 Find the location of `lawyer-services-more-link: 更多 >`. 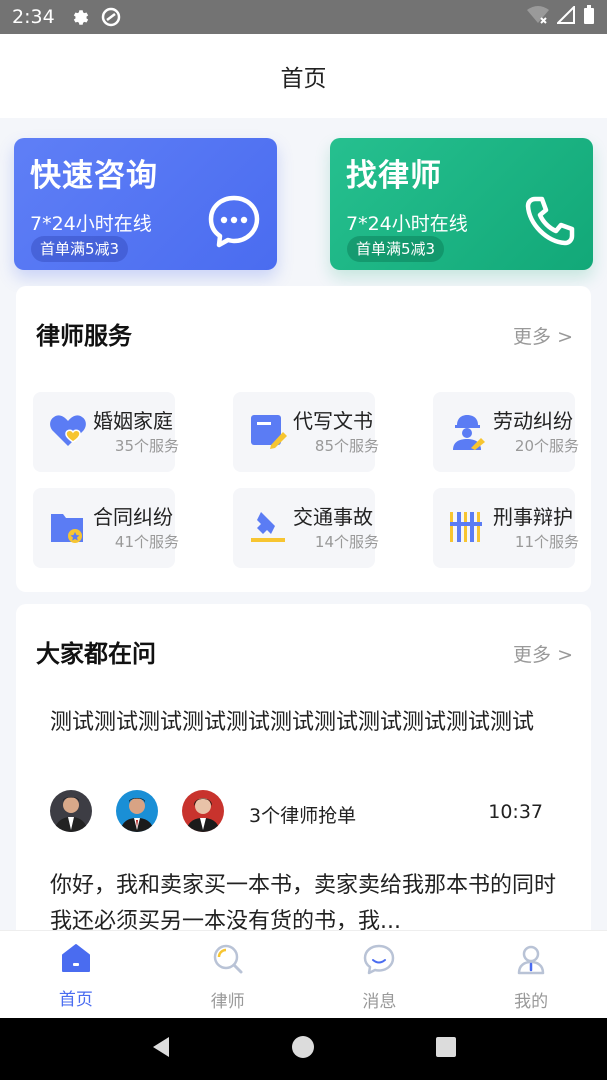

lawyer-services-more-link: 更多 > is located at coordinates (543, 335).